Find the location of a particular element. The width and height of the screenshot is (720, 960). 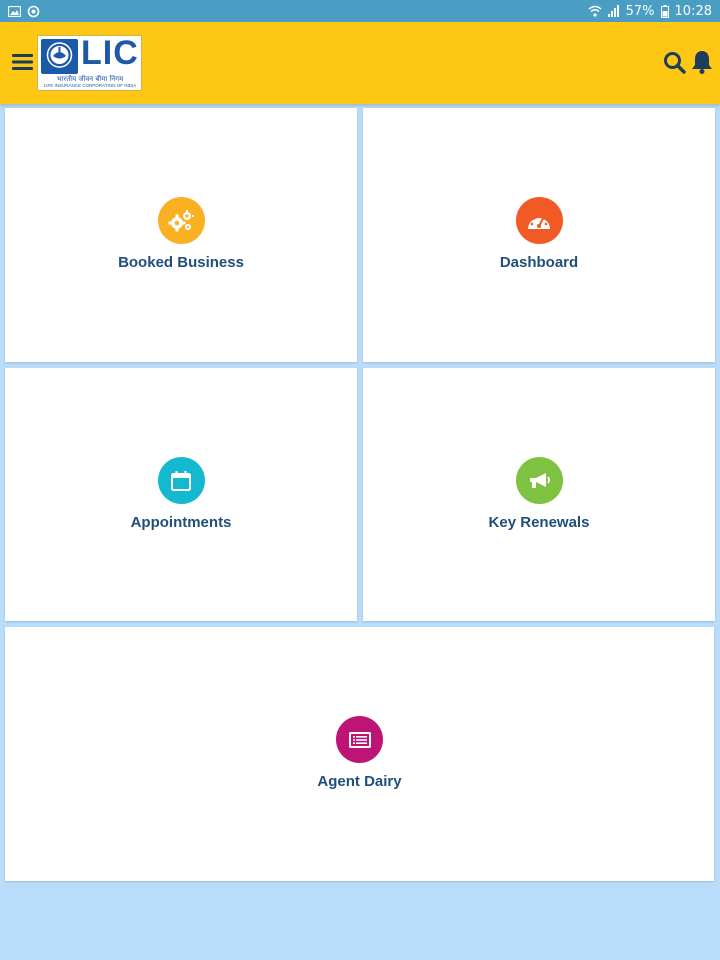

clock-time: 10:28 is located at coordinates (693, 11).